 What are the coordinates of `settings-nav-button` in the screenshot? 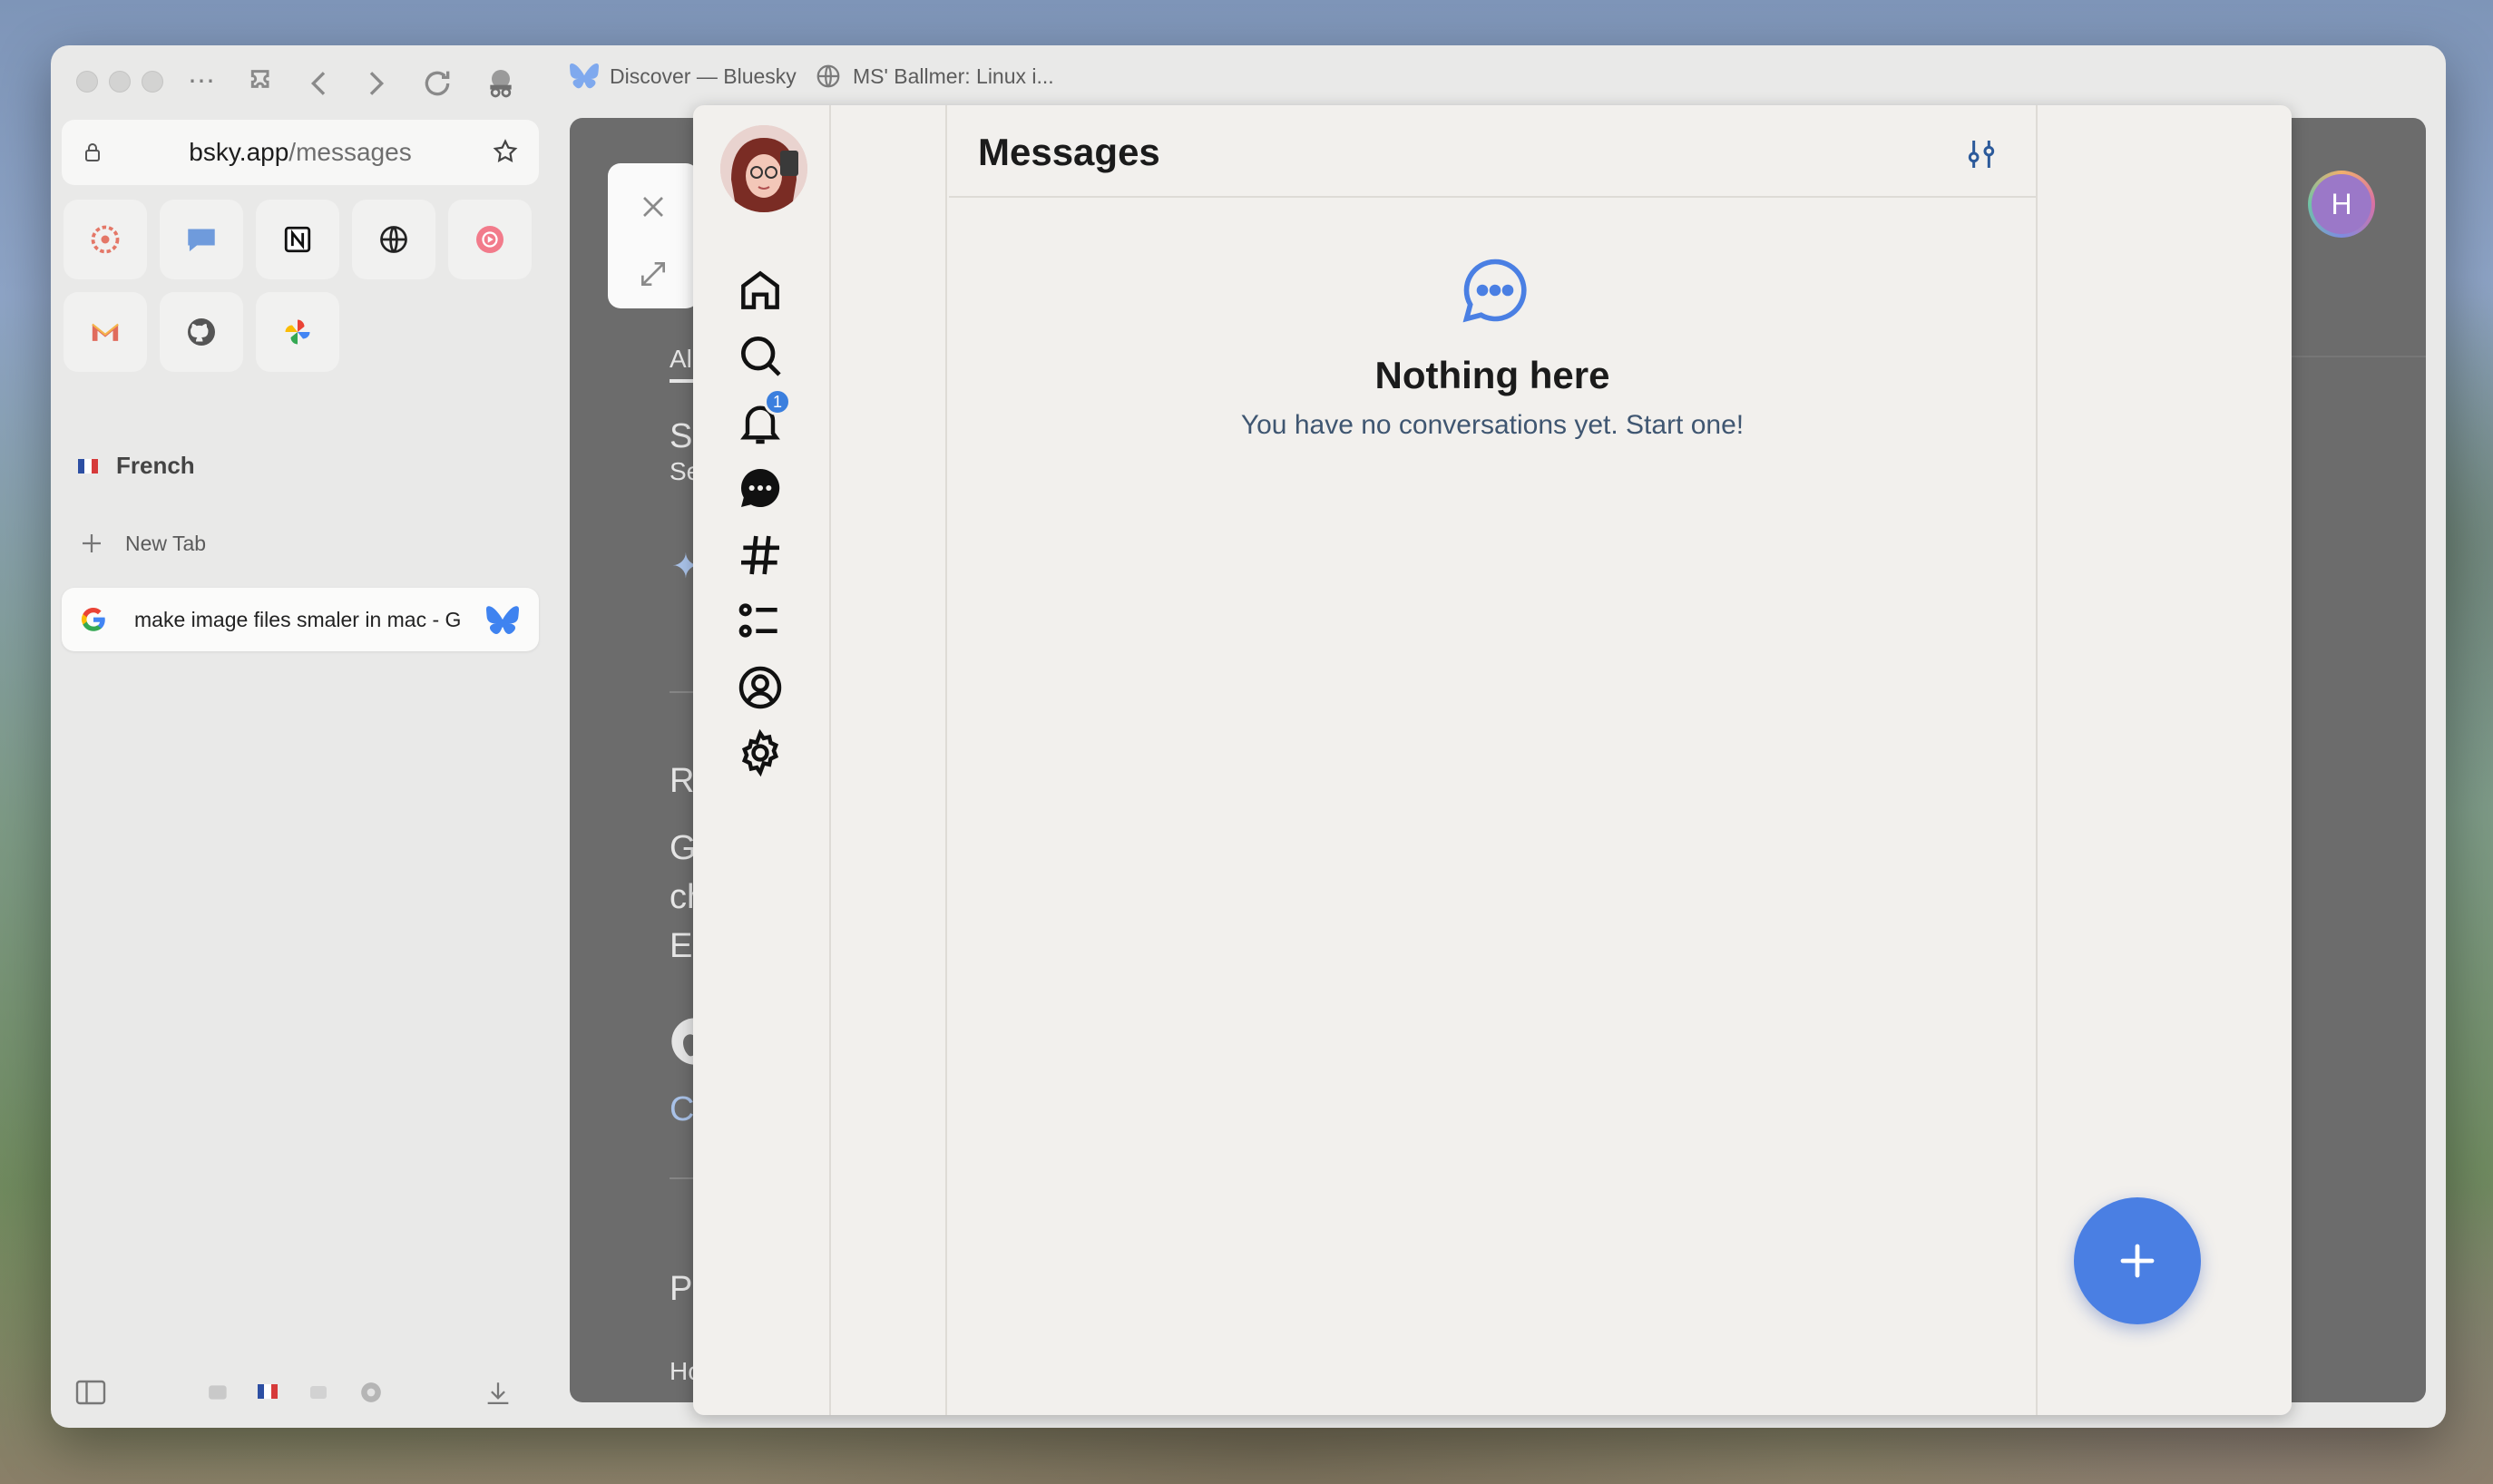 It's located at (760, 752).